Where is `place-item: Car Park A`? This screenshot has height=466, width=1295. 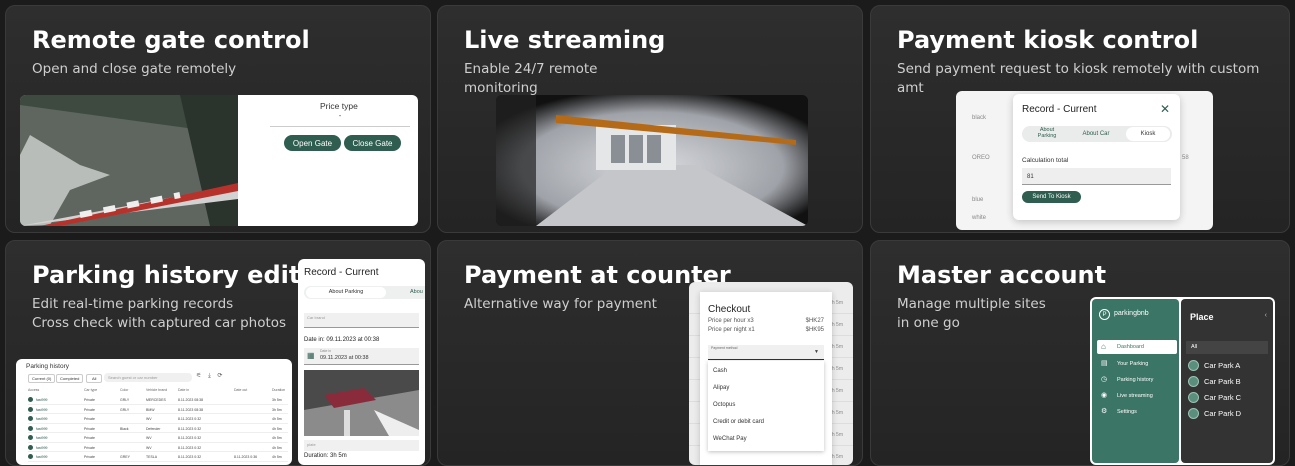 place-item: Car Park A is located at coordinates (1228, 366).